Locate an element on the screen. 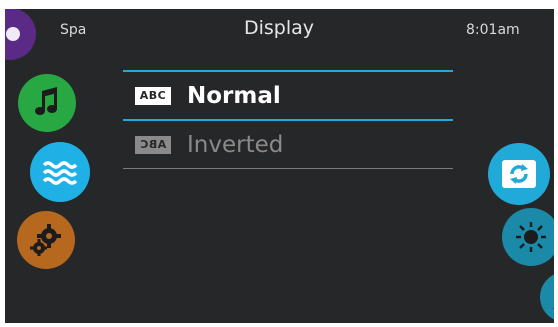 This screenshot has width=558, height=327. clock: 8:01am is located at coordinates (493, 30).